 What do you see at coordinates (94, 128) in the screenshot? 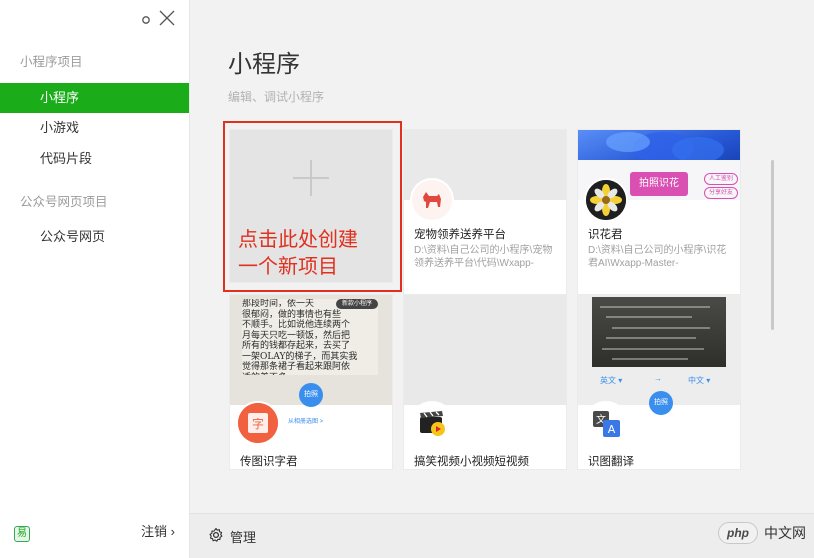
I see `sidebar-item-minigame: 小游戏` at bounding box center [94, 128].